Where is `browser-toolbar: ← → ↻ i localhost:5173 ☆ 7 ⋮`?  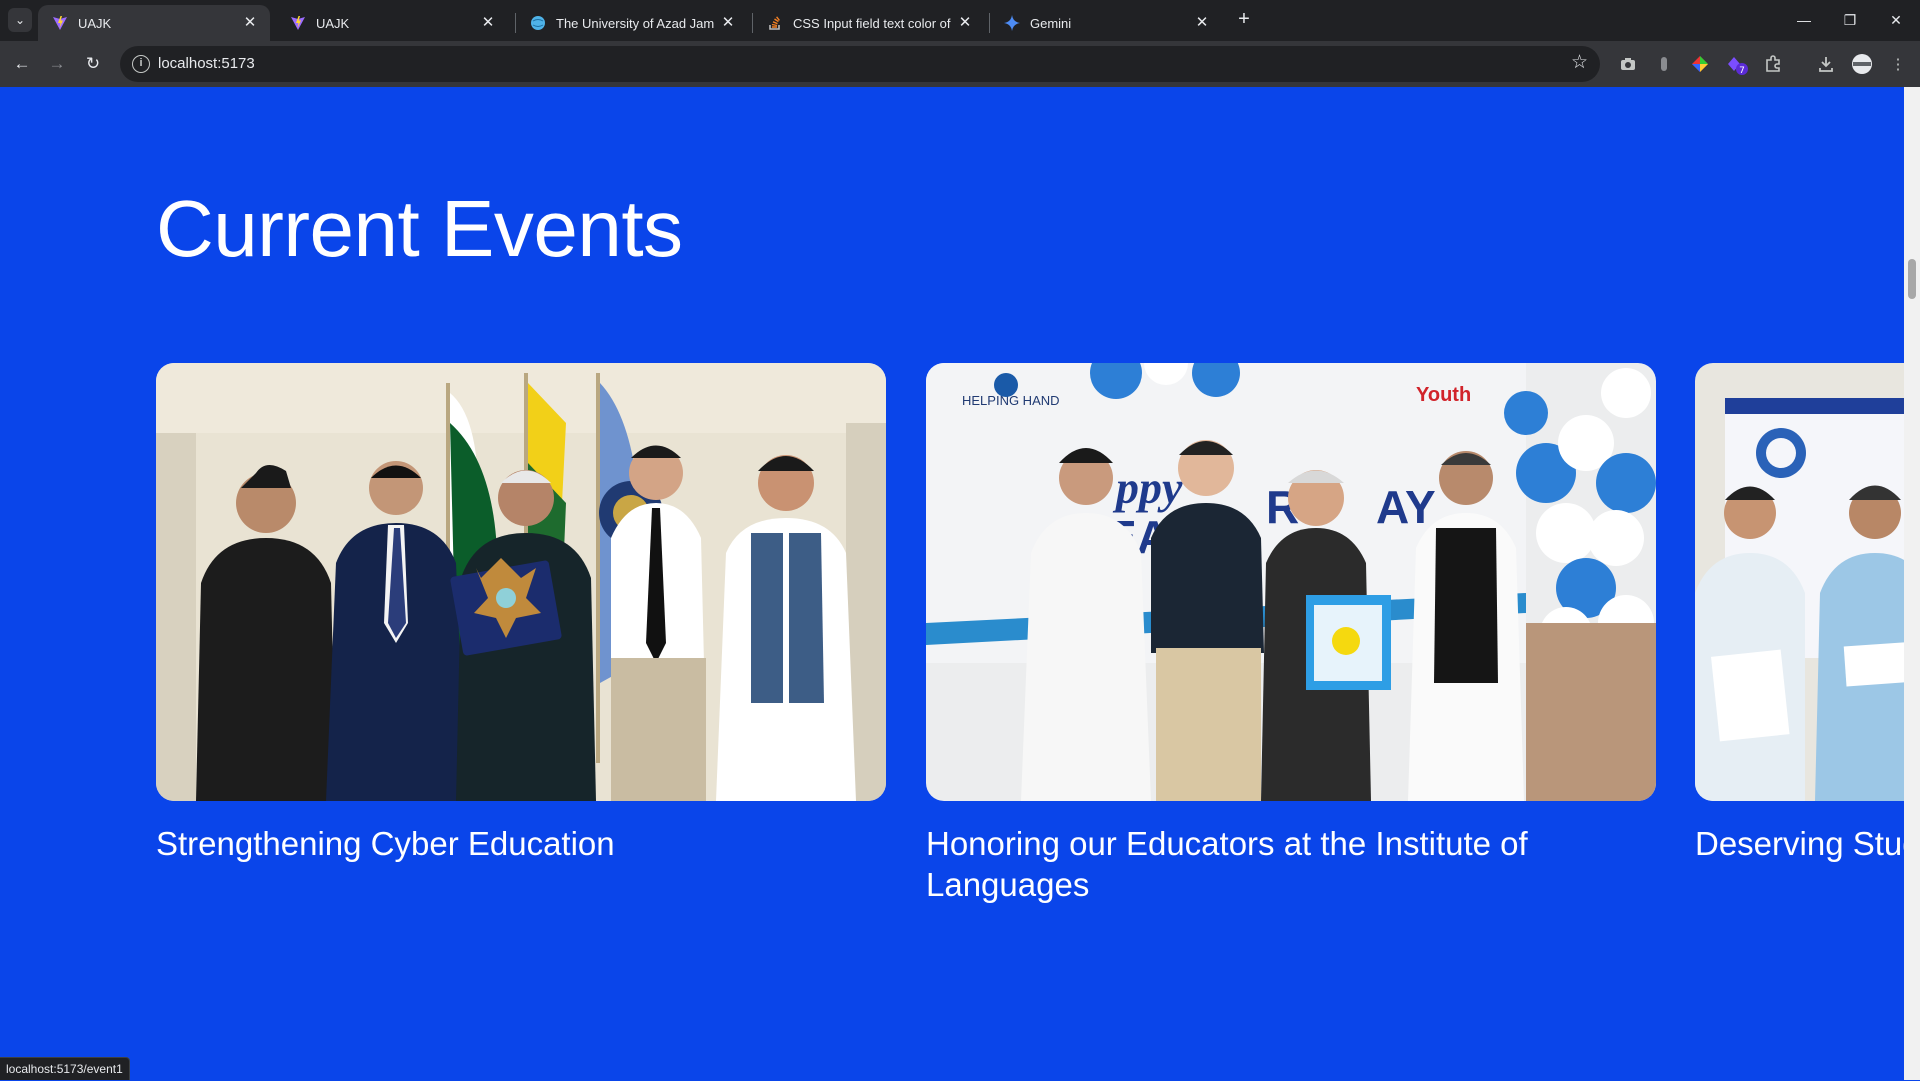 browser-toolbar: ← → ↻ i localhost:5173 ☆ 7 ⋮ is located at coordinates (960, 64).